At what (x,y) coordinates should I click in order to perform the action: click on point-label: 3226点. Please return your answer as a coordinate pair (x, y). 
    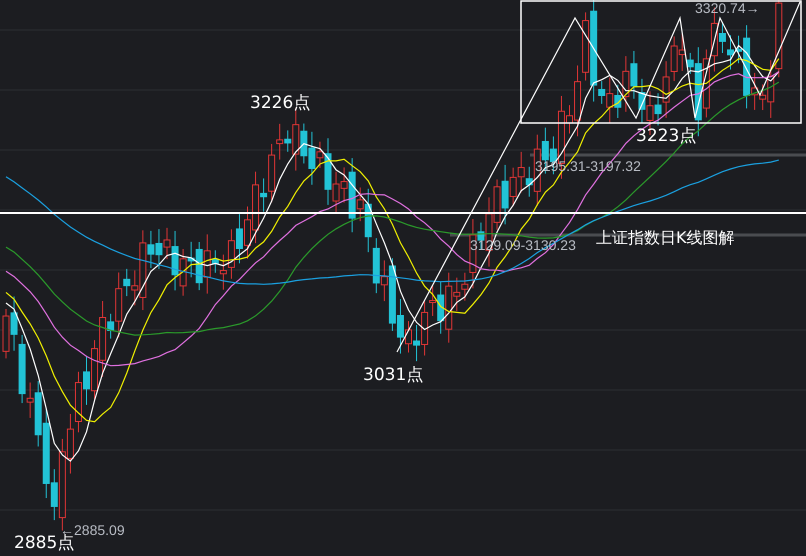
    Looking at the image, I should click on (280, 103).